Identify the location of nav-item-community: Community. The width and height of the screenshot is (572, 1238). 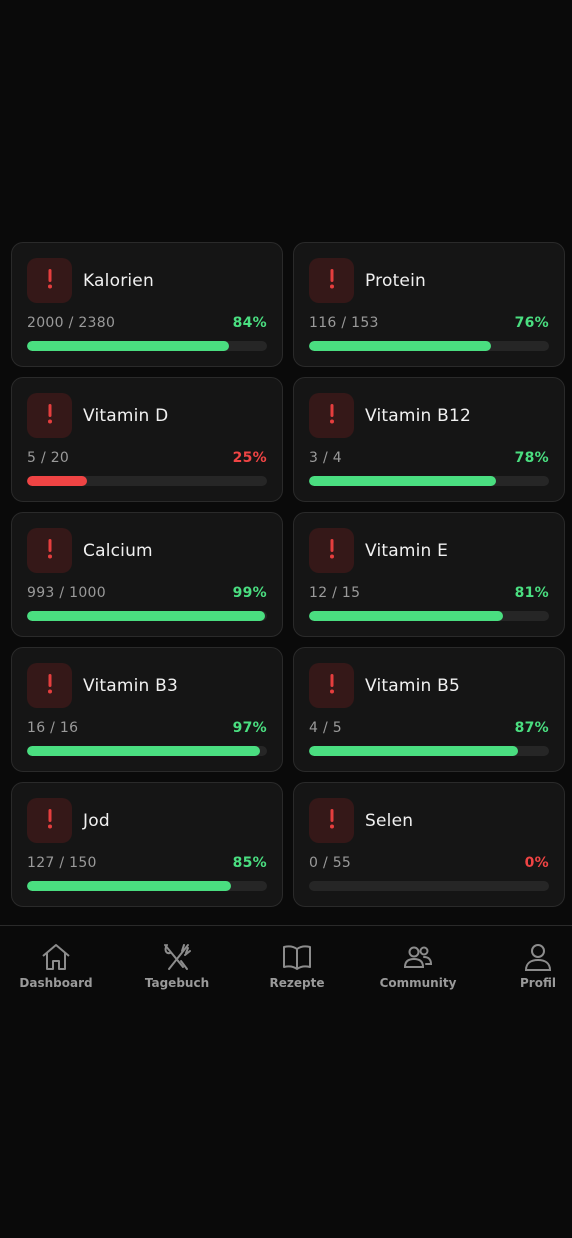
(418, 966).